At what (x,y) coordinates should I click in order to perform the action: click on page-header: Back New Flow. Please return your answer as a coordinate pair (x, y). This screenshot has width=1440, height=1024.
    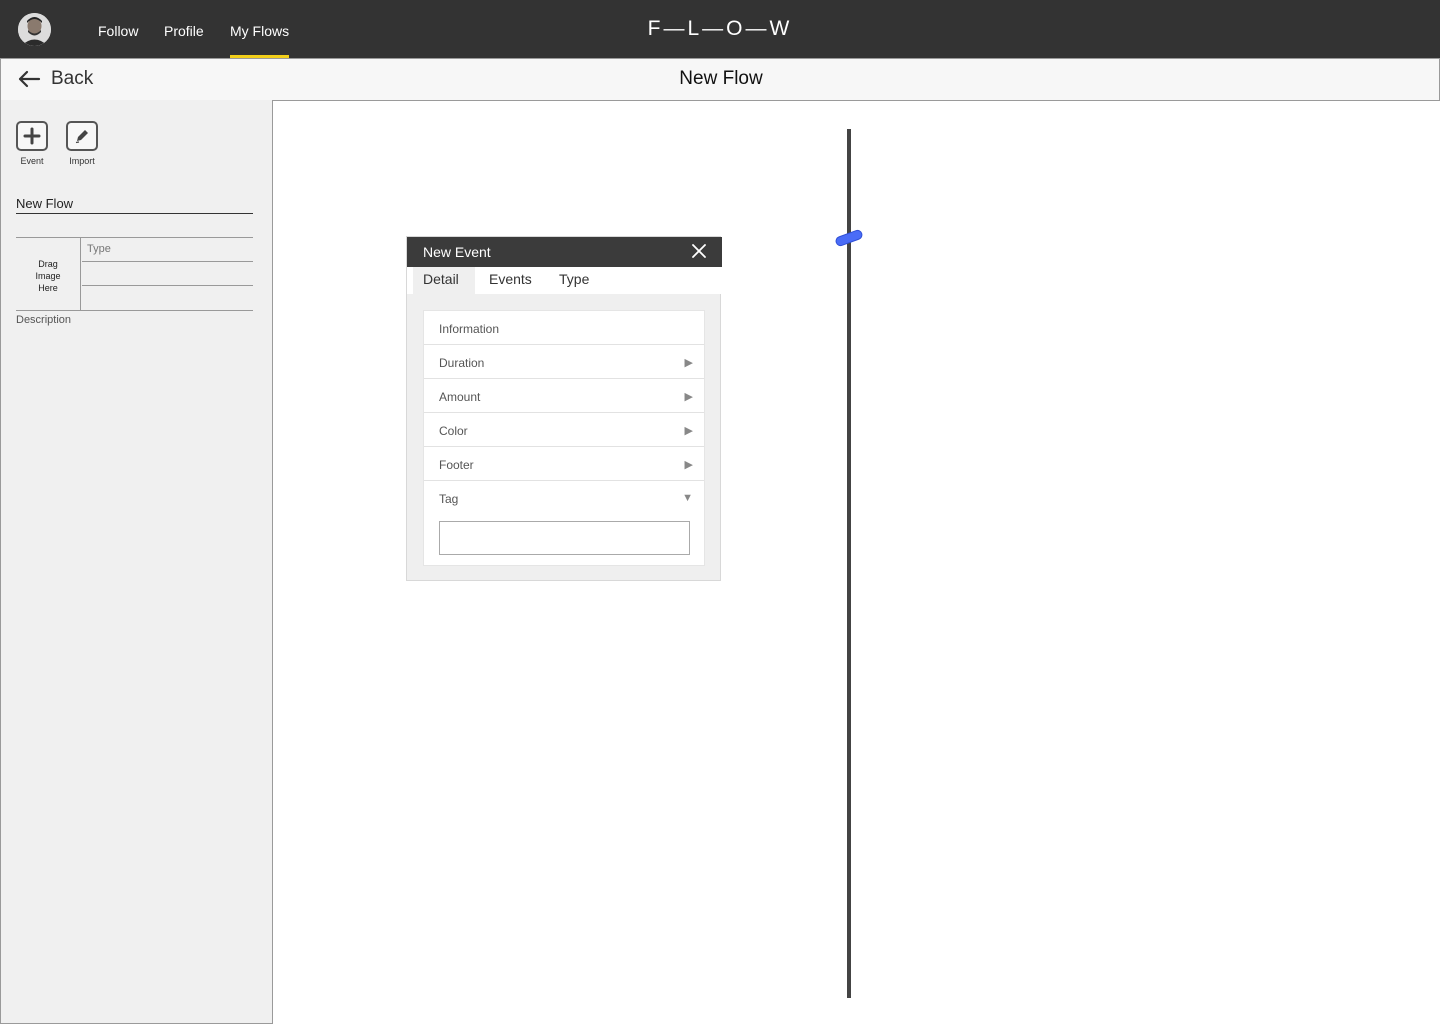
    Looking at the image, I should click on (720, 79).